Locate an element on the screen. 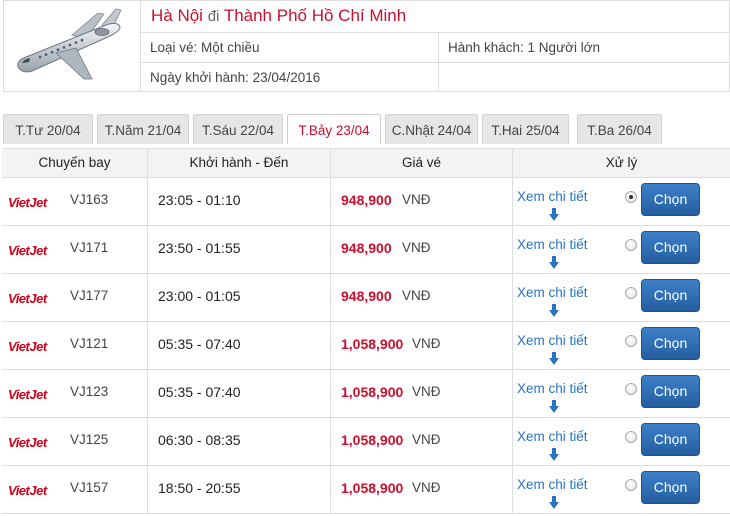 The height and width of the screenshot is (516, 730). departure-date: Ngày khởi hành: 23/04/2016 is located at coordinates (290, 77).